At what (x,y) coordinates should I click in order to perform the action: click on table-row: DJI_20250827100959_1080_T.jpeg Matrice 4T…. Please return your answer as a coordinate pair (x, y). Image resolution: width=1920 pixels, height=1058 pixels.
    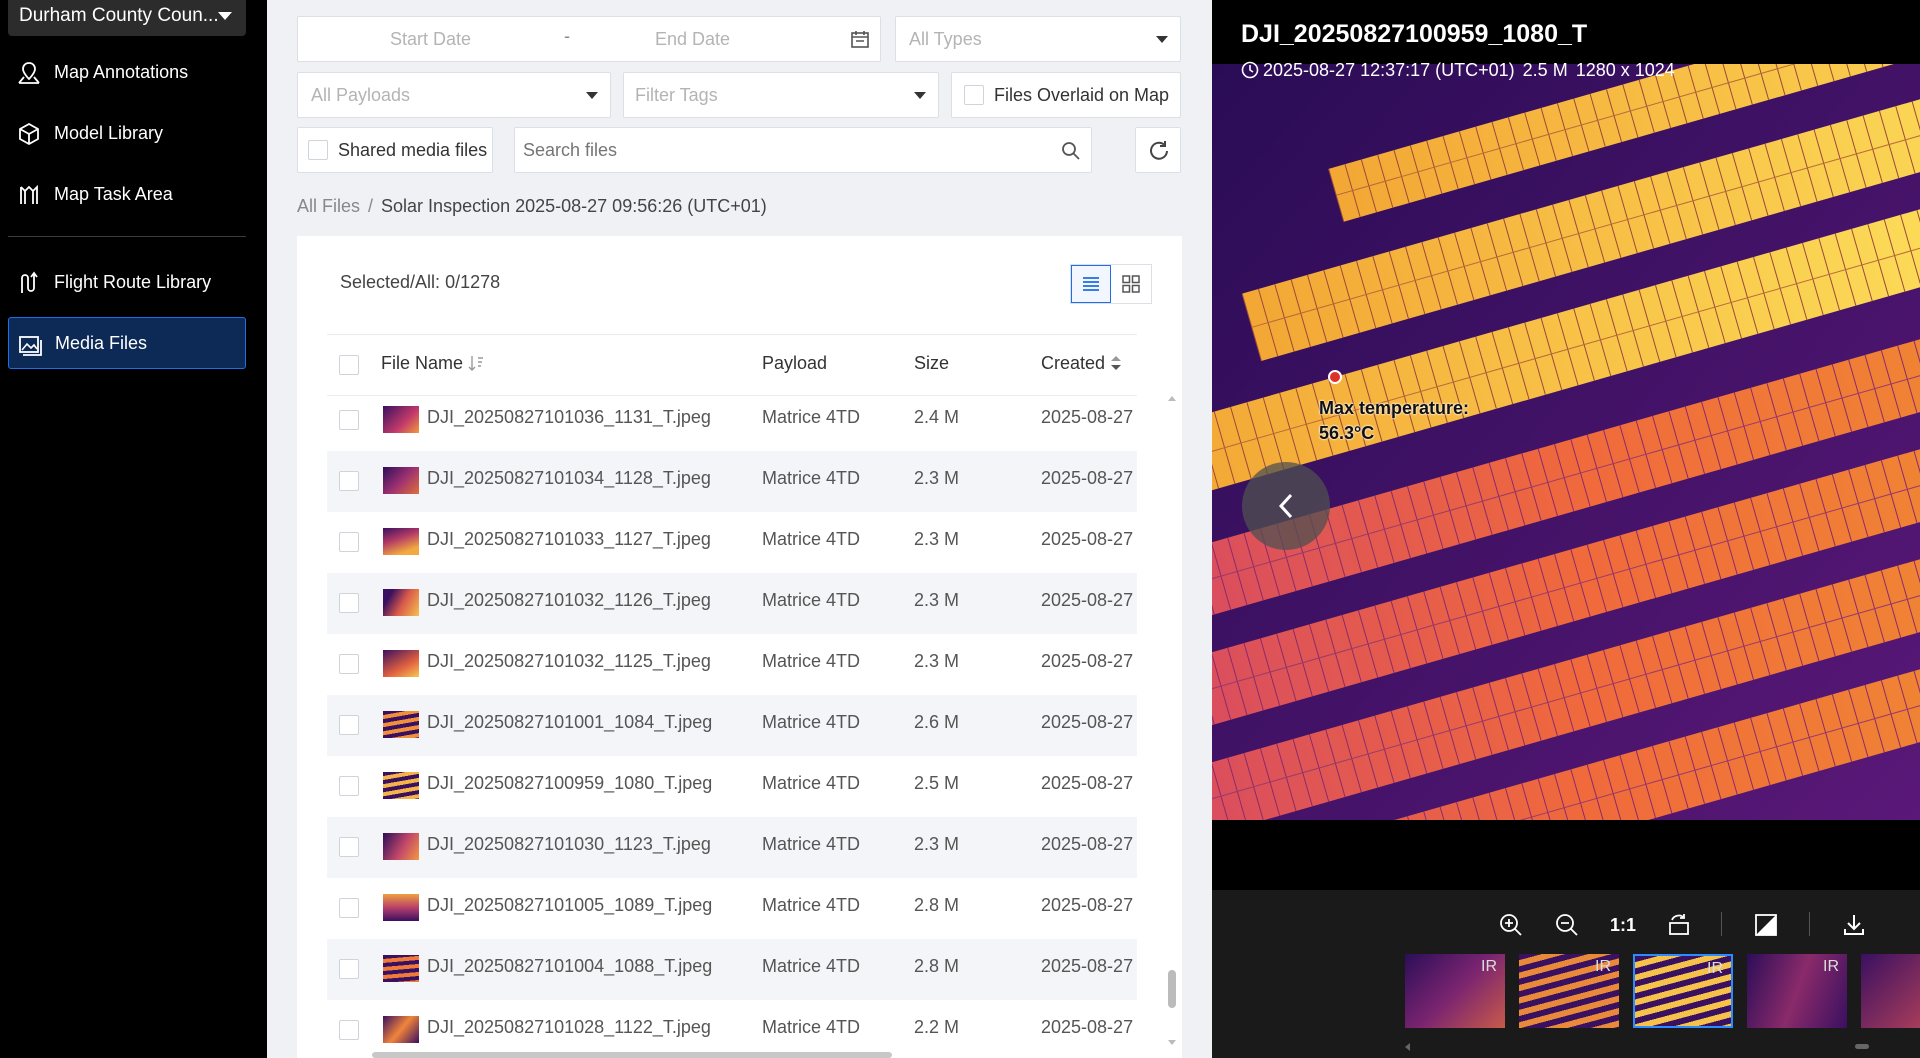
    Looking at the image, I should click on (732, 786).